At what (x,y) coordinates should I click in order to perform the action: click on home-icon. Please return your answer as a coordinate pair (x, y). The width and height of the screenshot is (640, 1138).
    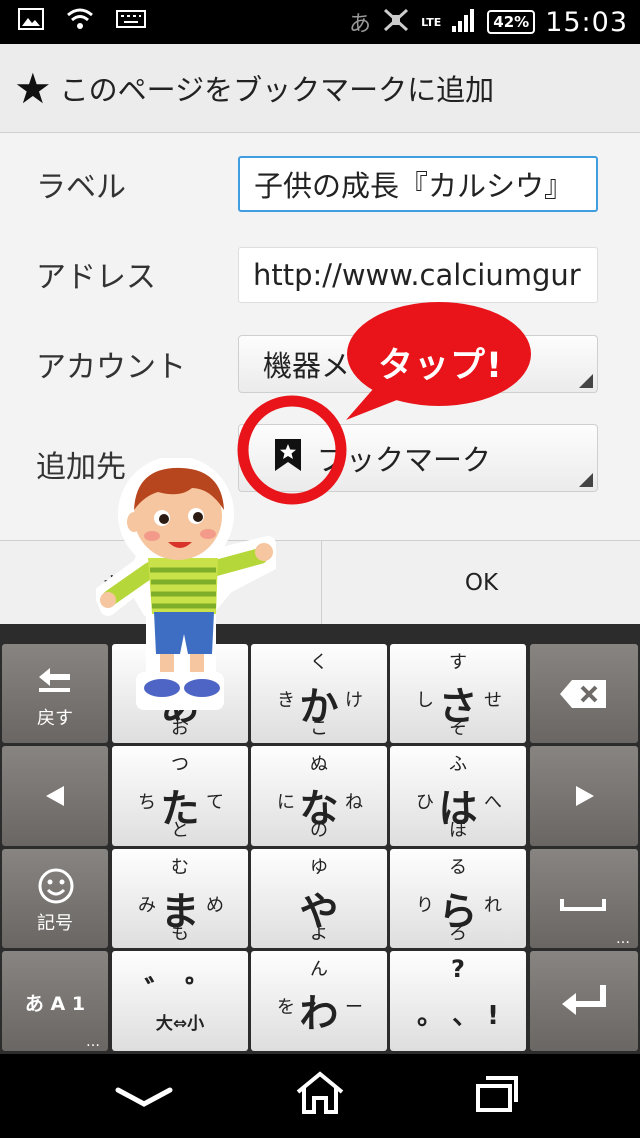
    Looking at the image, I should click on (320, 1095).